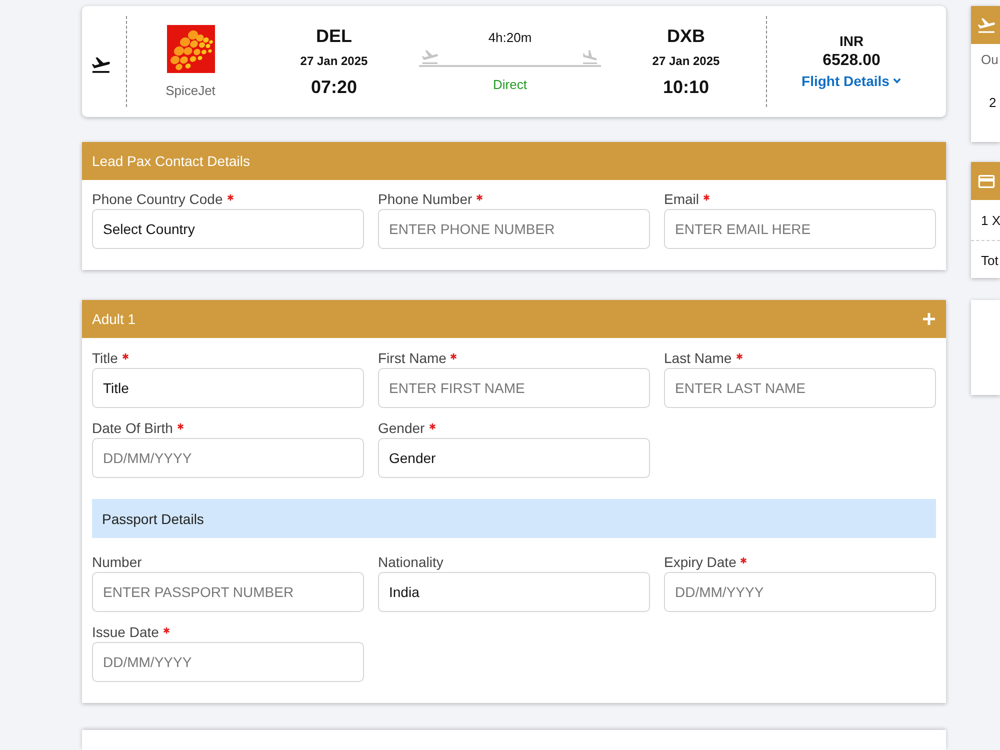 The height and width of the screenshot is (750, 1000). What do you see at coordinates (992, 103) in the screenshot?
I see `summary-value: 2` at bounding box center [992, 103].